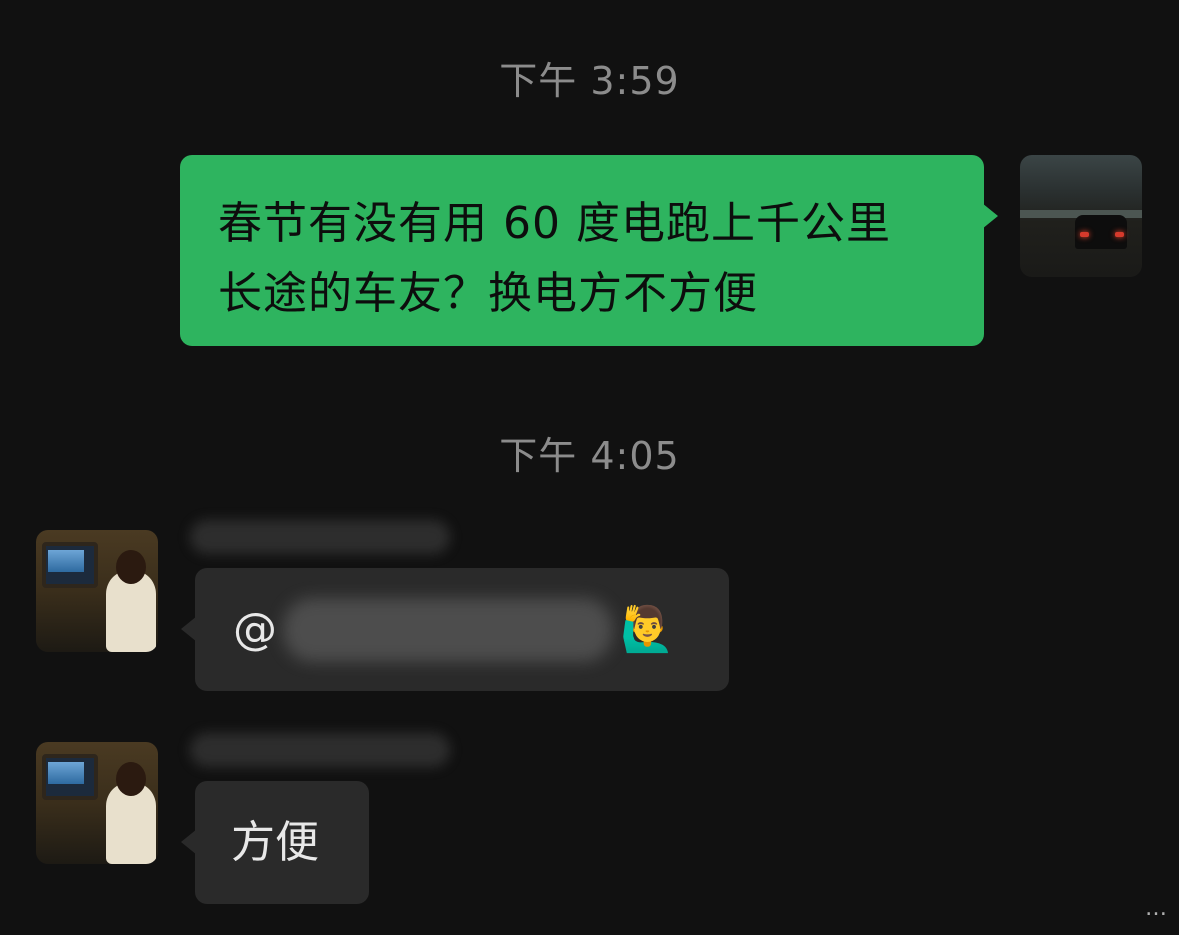 This screenshot has width=1179, height=935. What do you see at coordinates (589, 456) in the screenshot?
I see `message-timestamp: 下午 4:05` at bounding box center [589, 456].